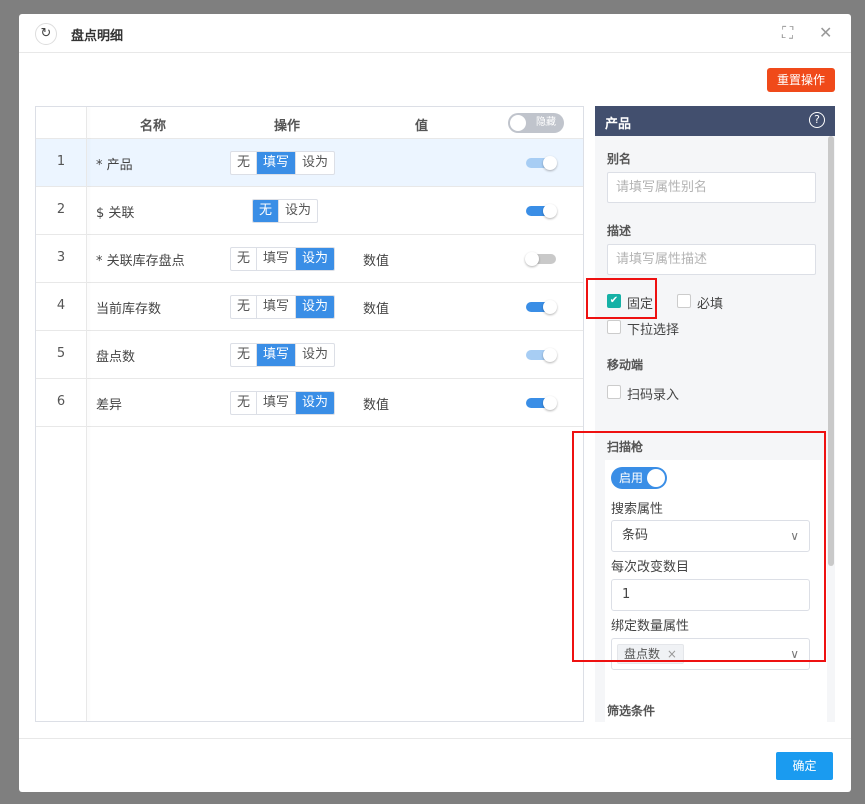 The height and width of the screenshot is (804, 865). Describe the element at coordinates (61, 161) in the screenshot. I see `row-index: 1` at that location.